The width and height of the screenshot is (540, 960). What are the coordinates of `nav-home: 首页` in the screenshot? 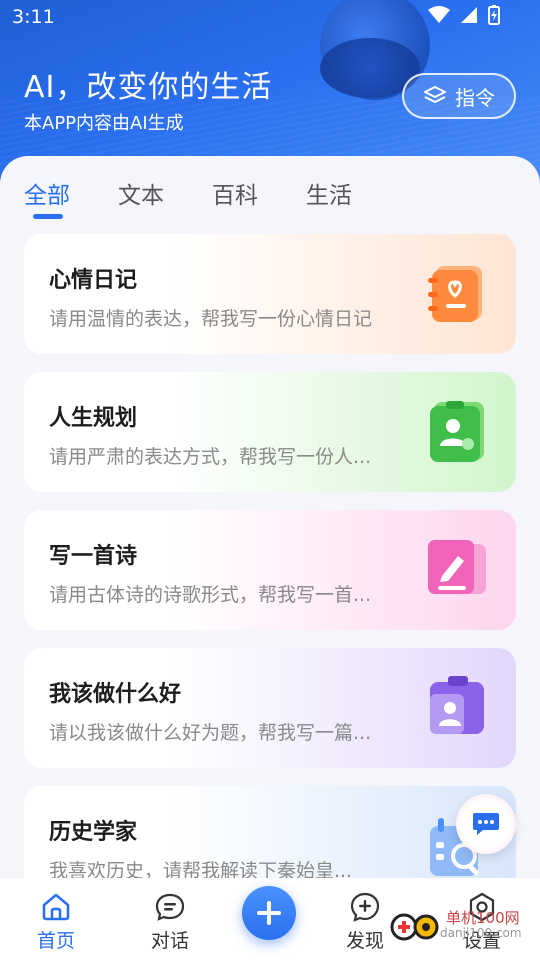 It's located at (56, 921).